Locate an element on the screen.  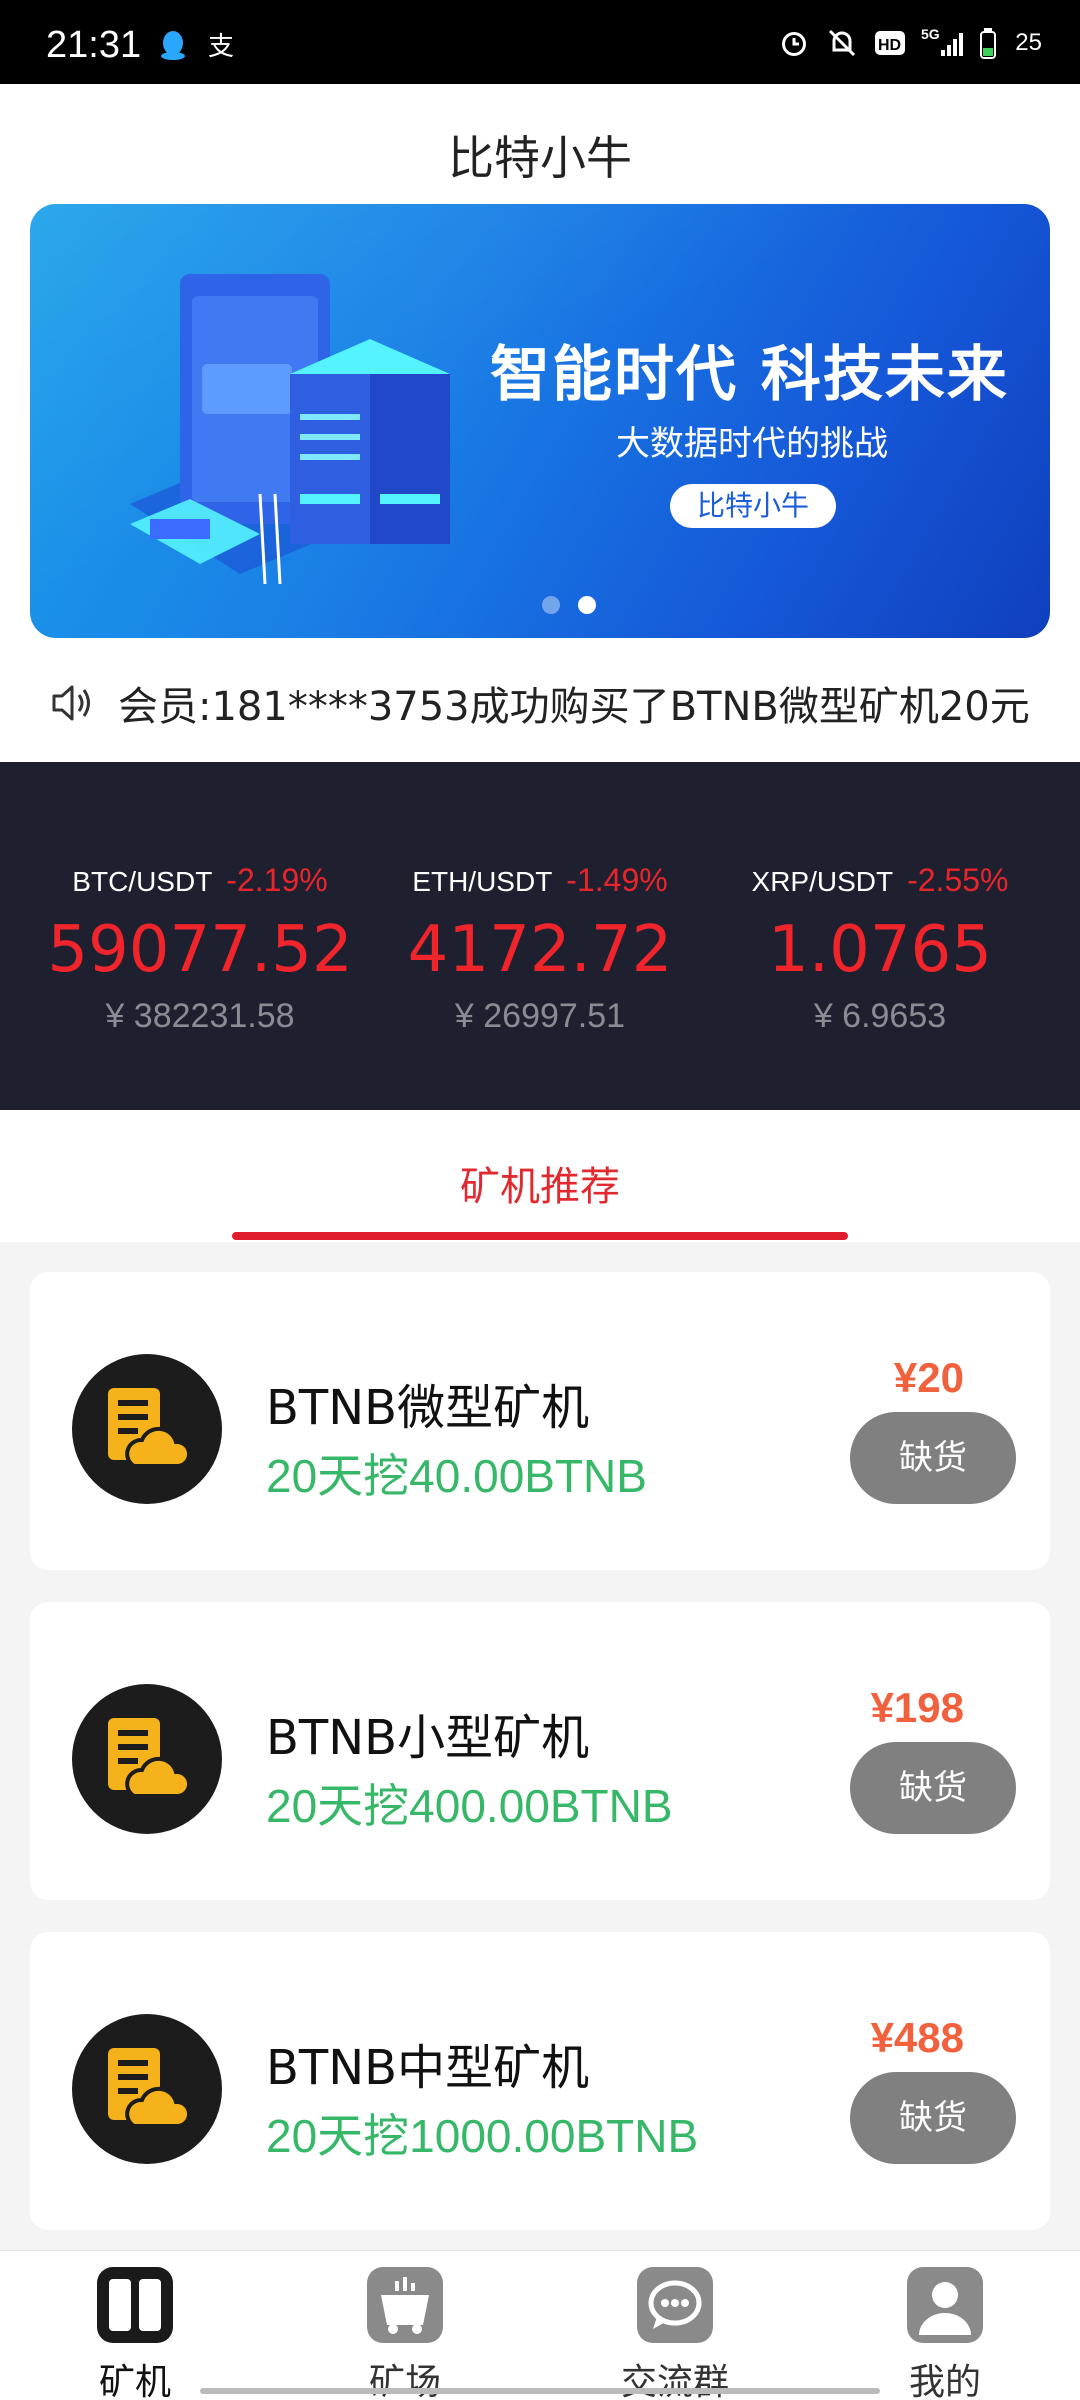
tab-recommended-miners: 矿机推荐 is located at coordinates (540, 1183).